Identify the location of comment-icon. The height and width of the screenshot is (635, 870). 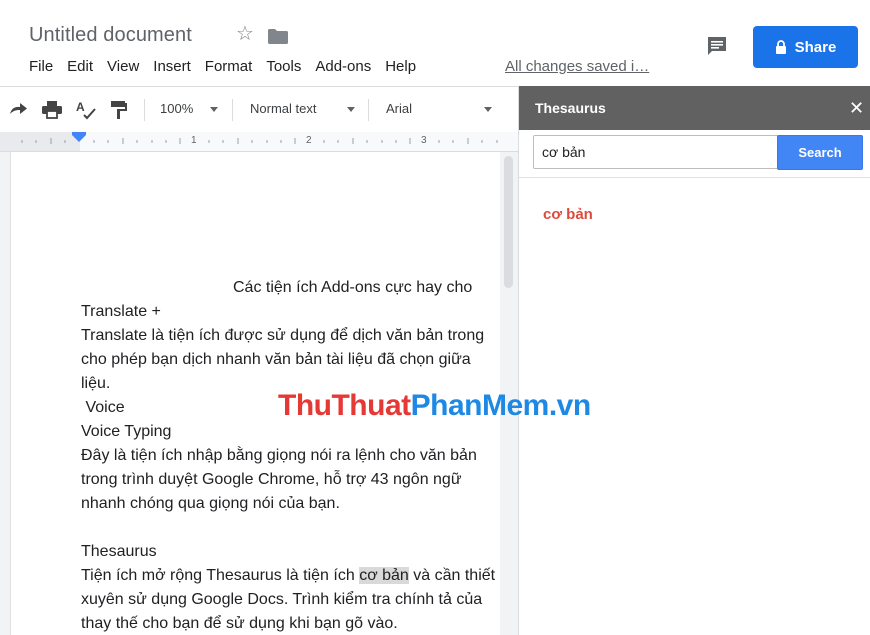
(717, 46).